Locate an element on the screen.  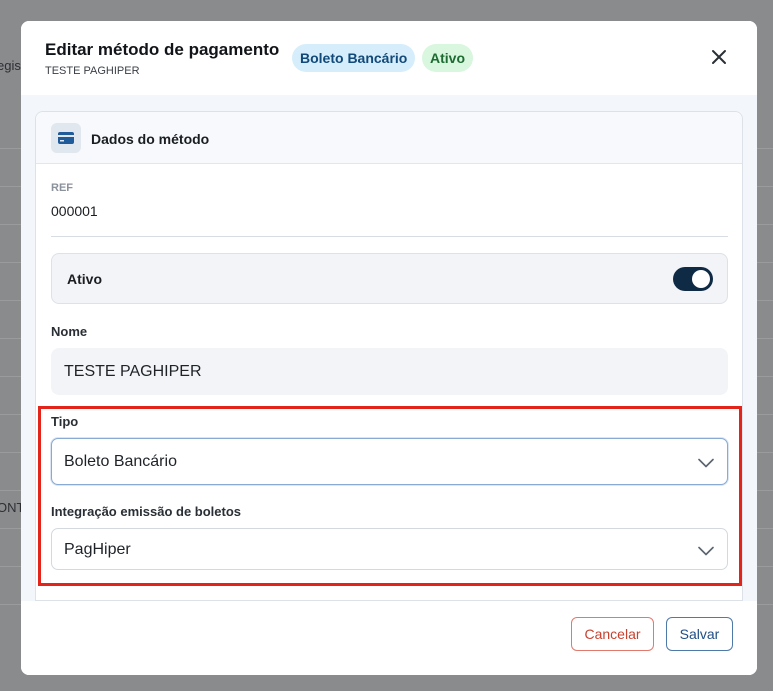
ref-value: 000001 is located at coordinates (74, 211).